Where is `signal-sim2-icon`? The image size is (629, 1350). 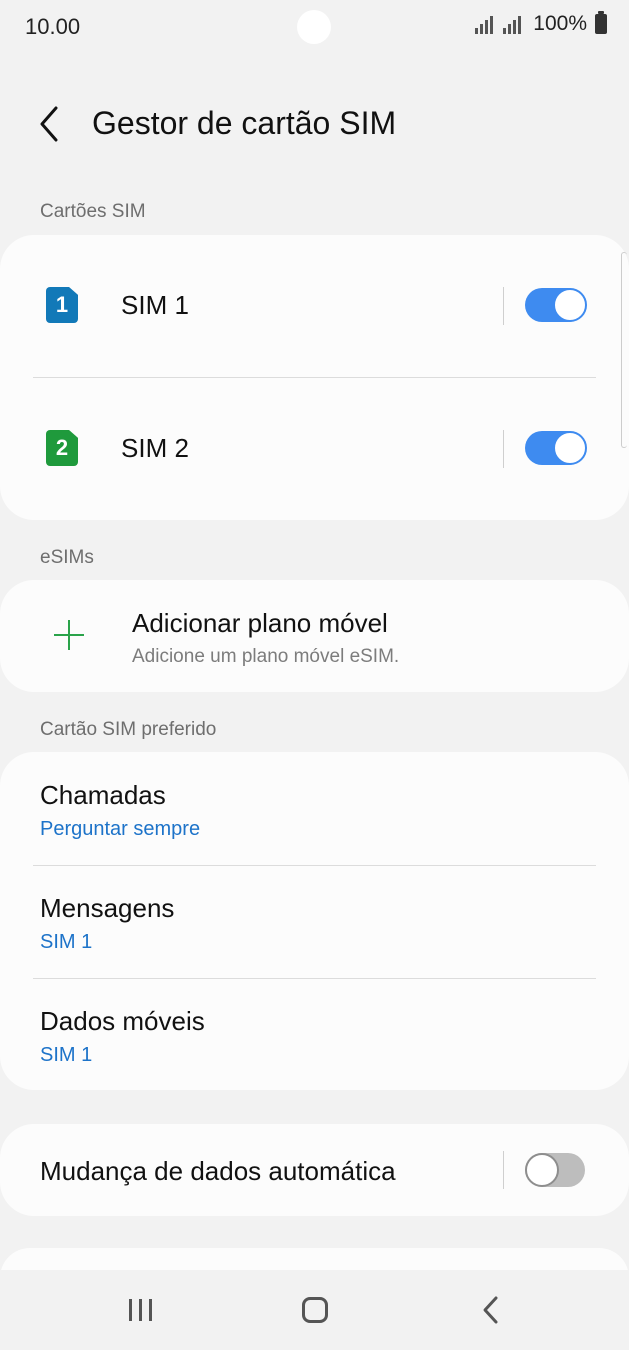 signal-sim2-icon is located at coordinates (512, 24).